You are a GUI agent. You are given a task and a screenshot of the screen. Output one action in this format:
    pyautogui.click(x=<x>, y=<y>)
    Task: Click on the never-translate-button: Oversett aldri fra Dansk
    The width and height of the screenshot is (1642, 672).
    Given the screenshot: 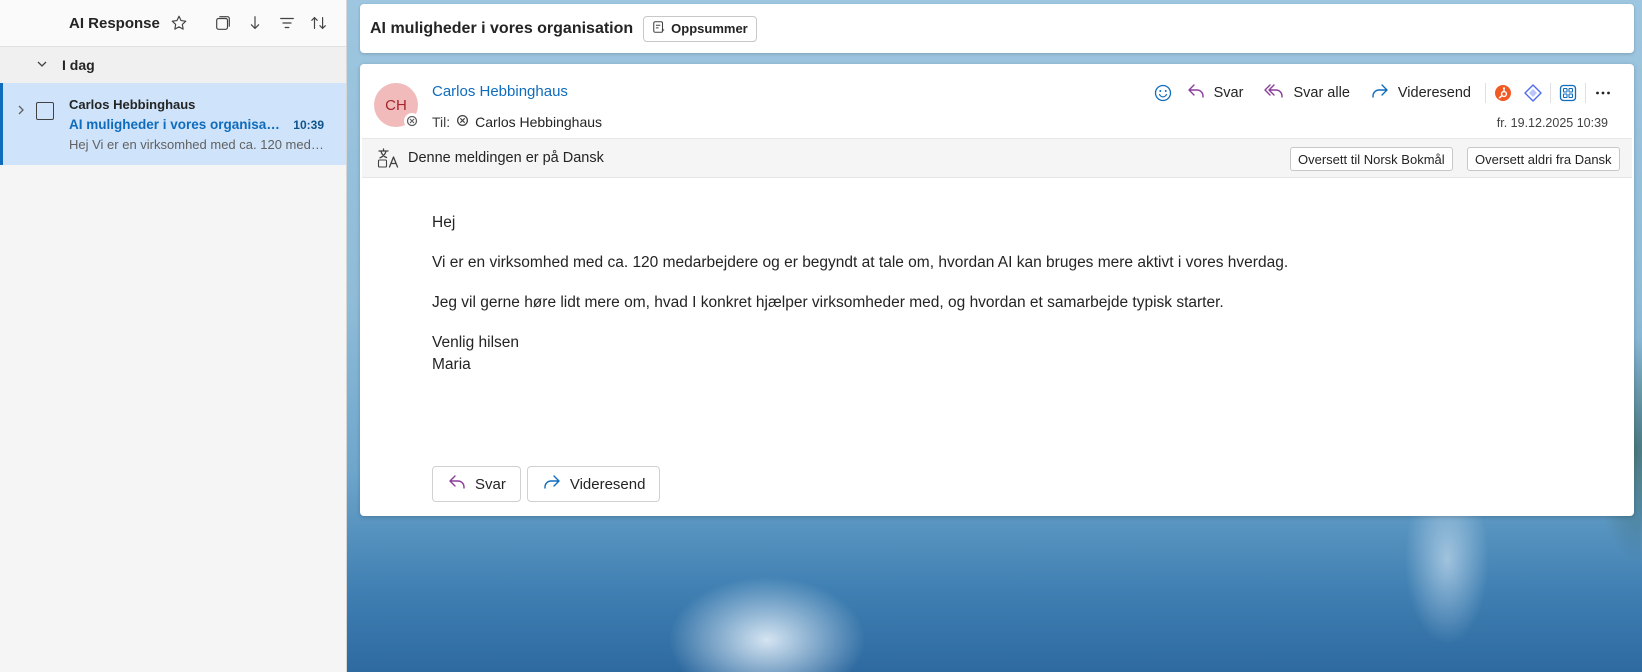 What is the action you would take?
    pyautogui.click(x=1543, y=159)
    